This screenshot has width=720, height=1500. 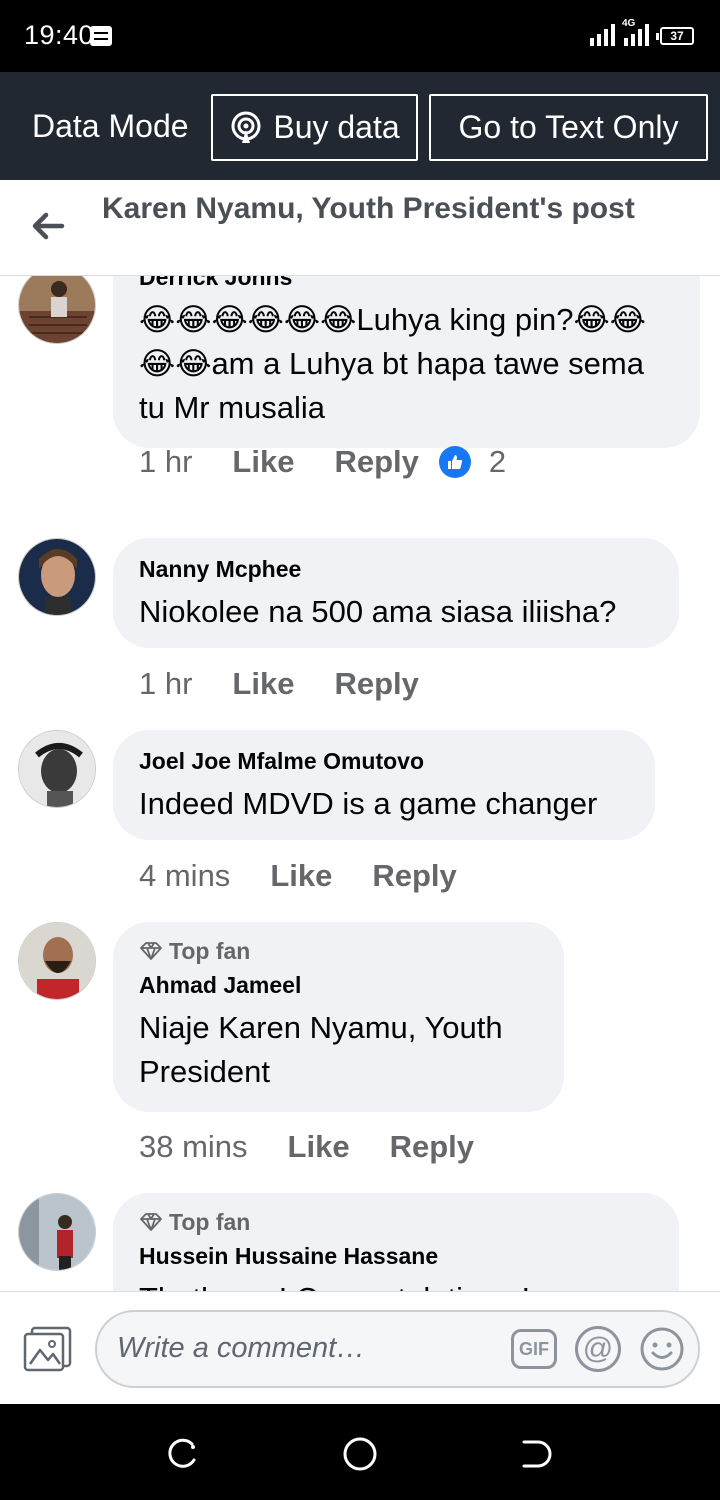 What do you see at coordinates (602, 34) in the screenshot?
I see `signal-icon` at bounding box center [602, 34].